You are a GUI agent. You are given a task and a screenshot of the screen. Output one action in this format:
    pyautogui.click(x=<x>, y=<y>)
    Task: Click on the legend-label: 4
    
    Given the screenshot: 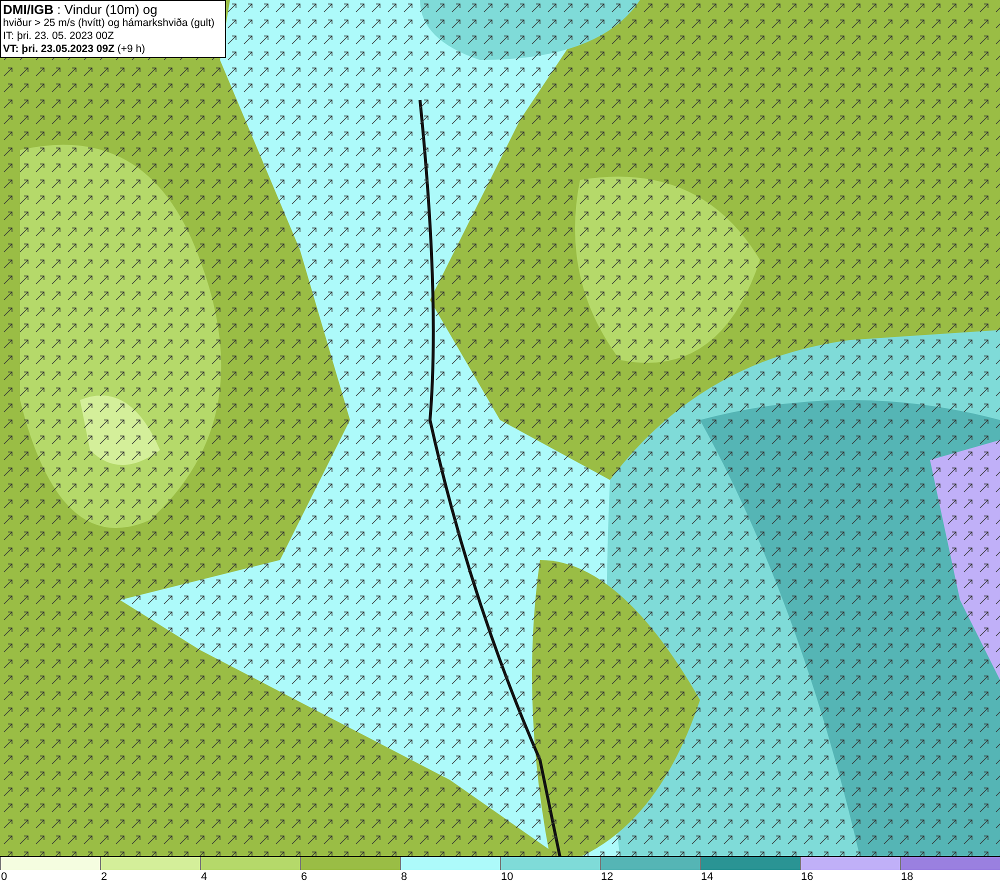 What is the action you would take?
    pyautogui.click(x=204, y=877)
    